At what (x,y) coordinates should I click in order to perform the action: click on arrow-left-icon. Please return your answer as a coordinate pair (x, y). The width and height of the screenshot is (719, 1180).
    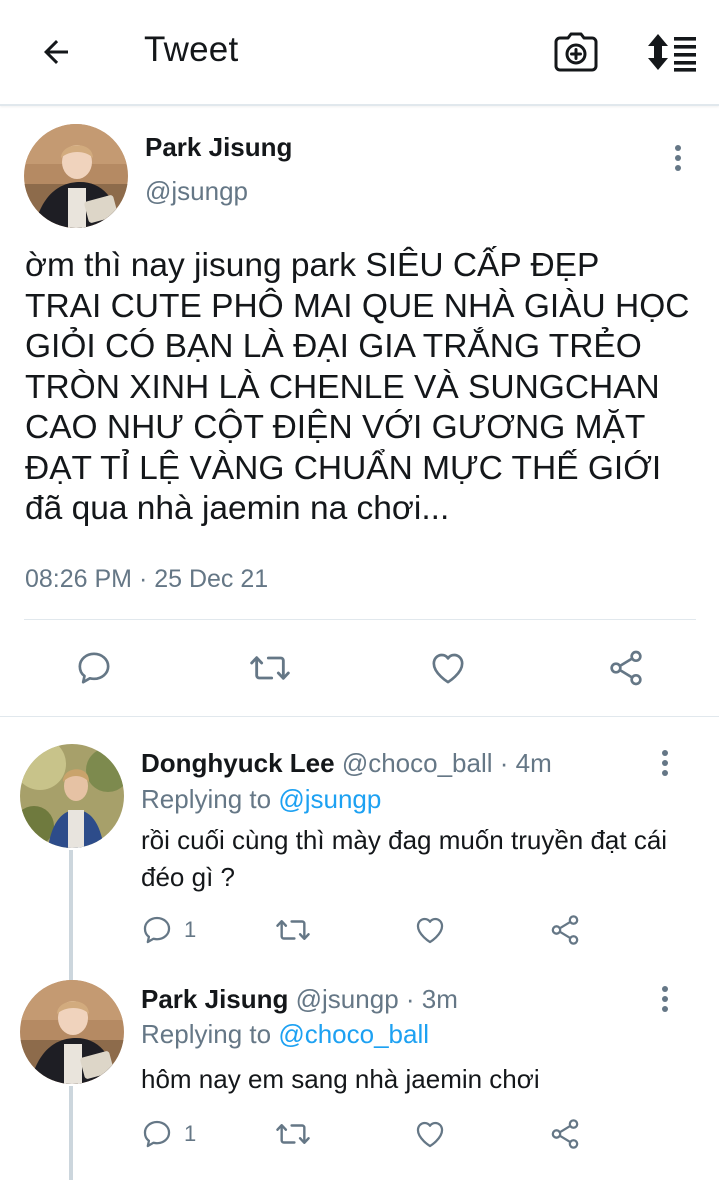
    Looking at the image, I should click on (56, 52).